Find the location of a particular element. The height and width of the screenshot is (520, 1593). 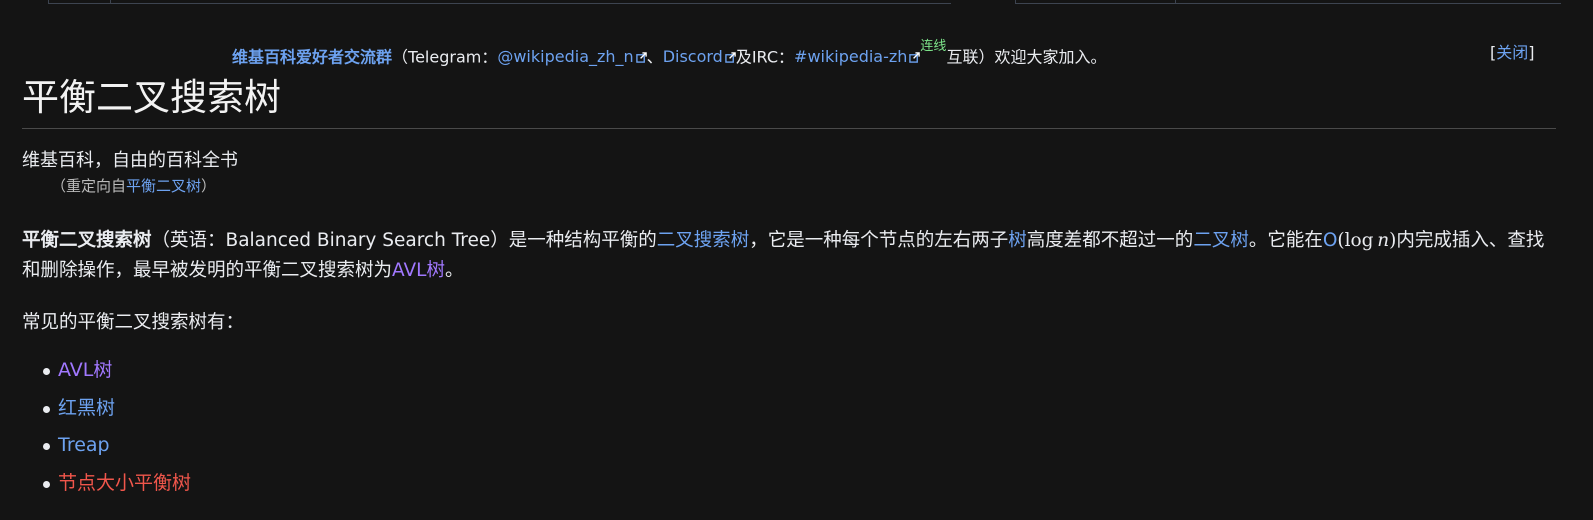

list-item: Treap is located at coordinates (115, 447).